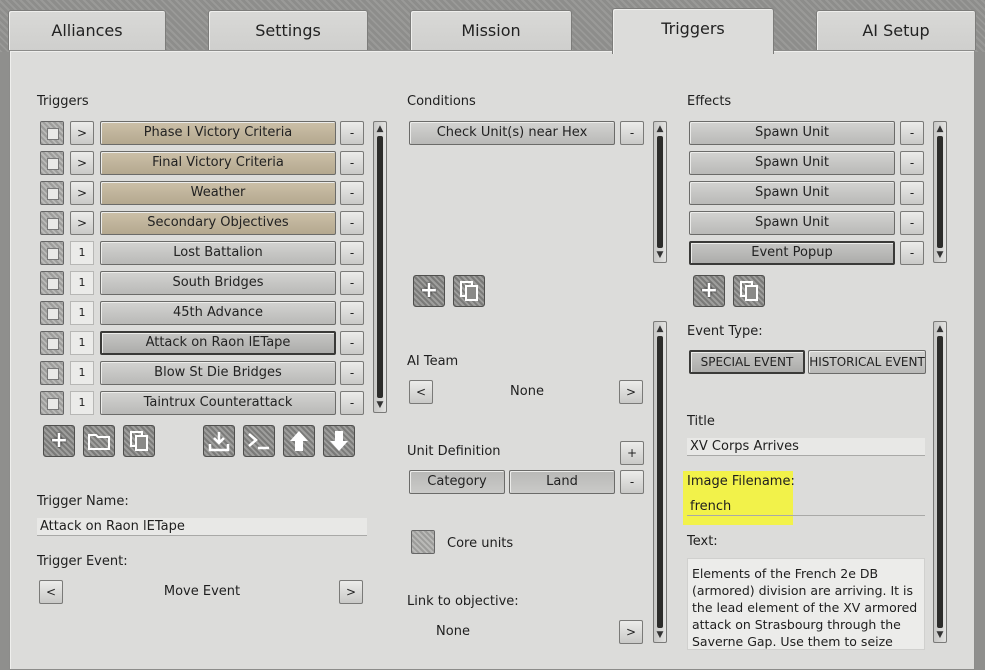  What do you see at coordinates (709, 291) in the screenshot?
I see `add-effect-button: +` at bounding box center [709, 291].